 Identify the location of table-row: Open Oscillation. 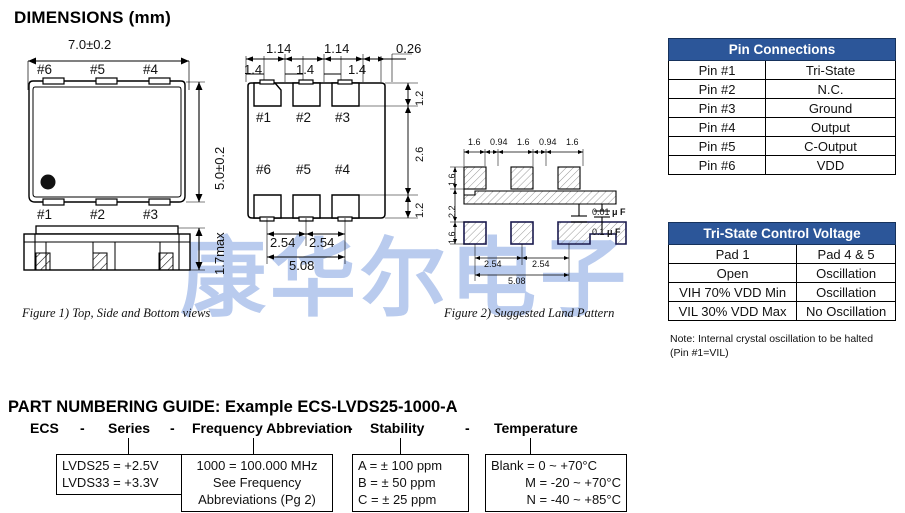
(781, 273).